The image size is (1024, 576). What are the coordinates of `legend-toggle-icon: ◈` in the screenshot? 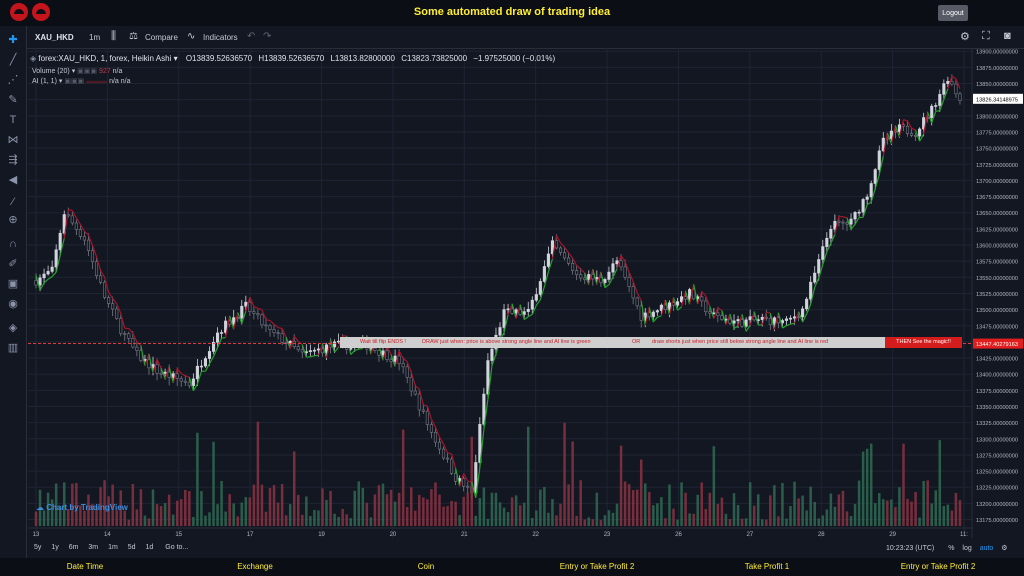 It's located at (33, 58).